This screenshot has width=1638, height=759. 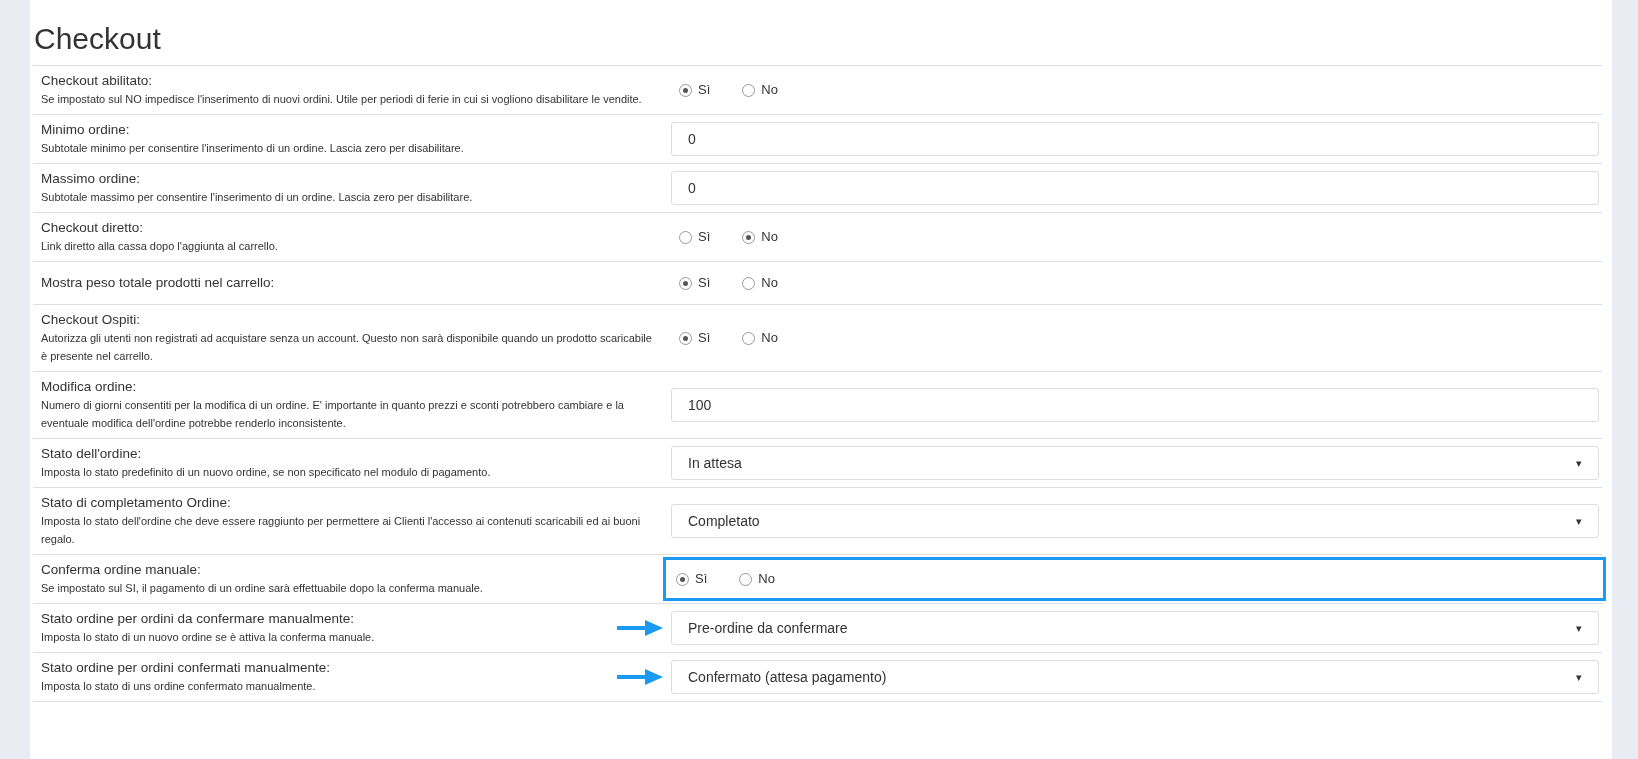 What do you see at coordinates (266, 472) in the screenshot?
I see `setting-description: Imposta lo stato predefinito di un nuovo ordine, se non specificato nel modulo di pagamento.` at bounding box center [266, 472].